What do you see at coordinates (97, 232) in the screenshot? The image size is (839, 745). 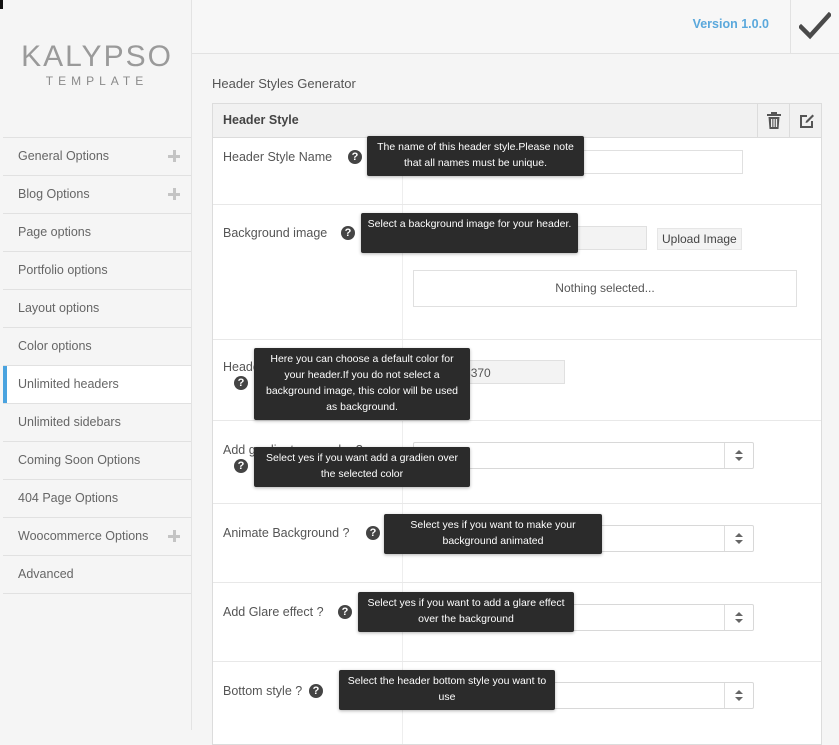 I see `sidebar-item-page-options: Page options` at bounding box center [97, 232].